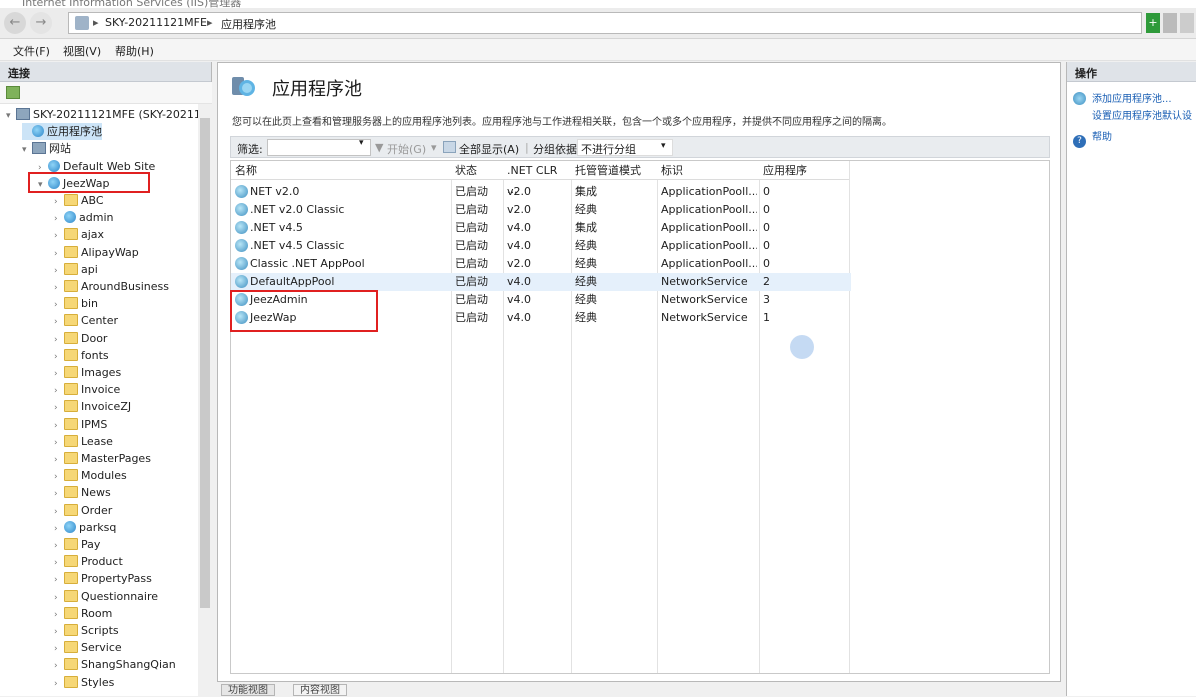 The image size is (1196, 697). Describe the element at coordinates (1153, 23) in the screenshot. I see `go-icon: +` at that location.